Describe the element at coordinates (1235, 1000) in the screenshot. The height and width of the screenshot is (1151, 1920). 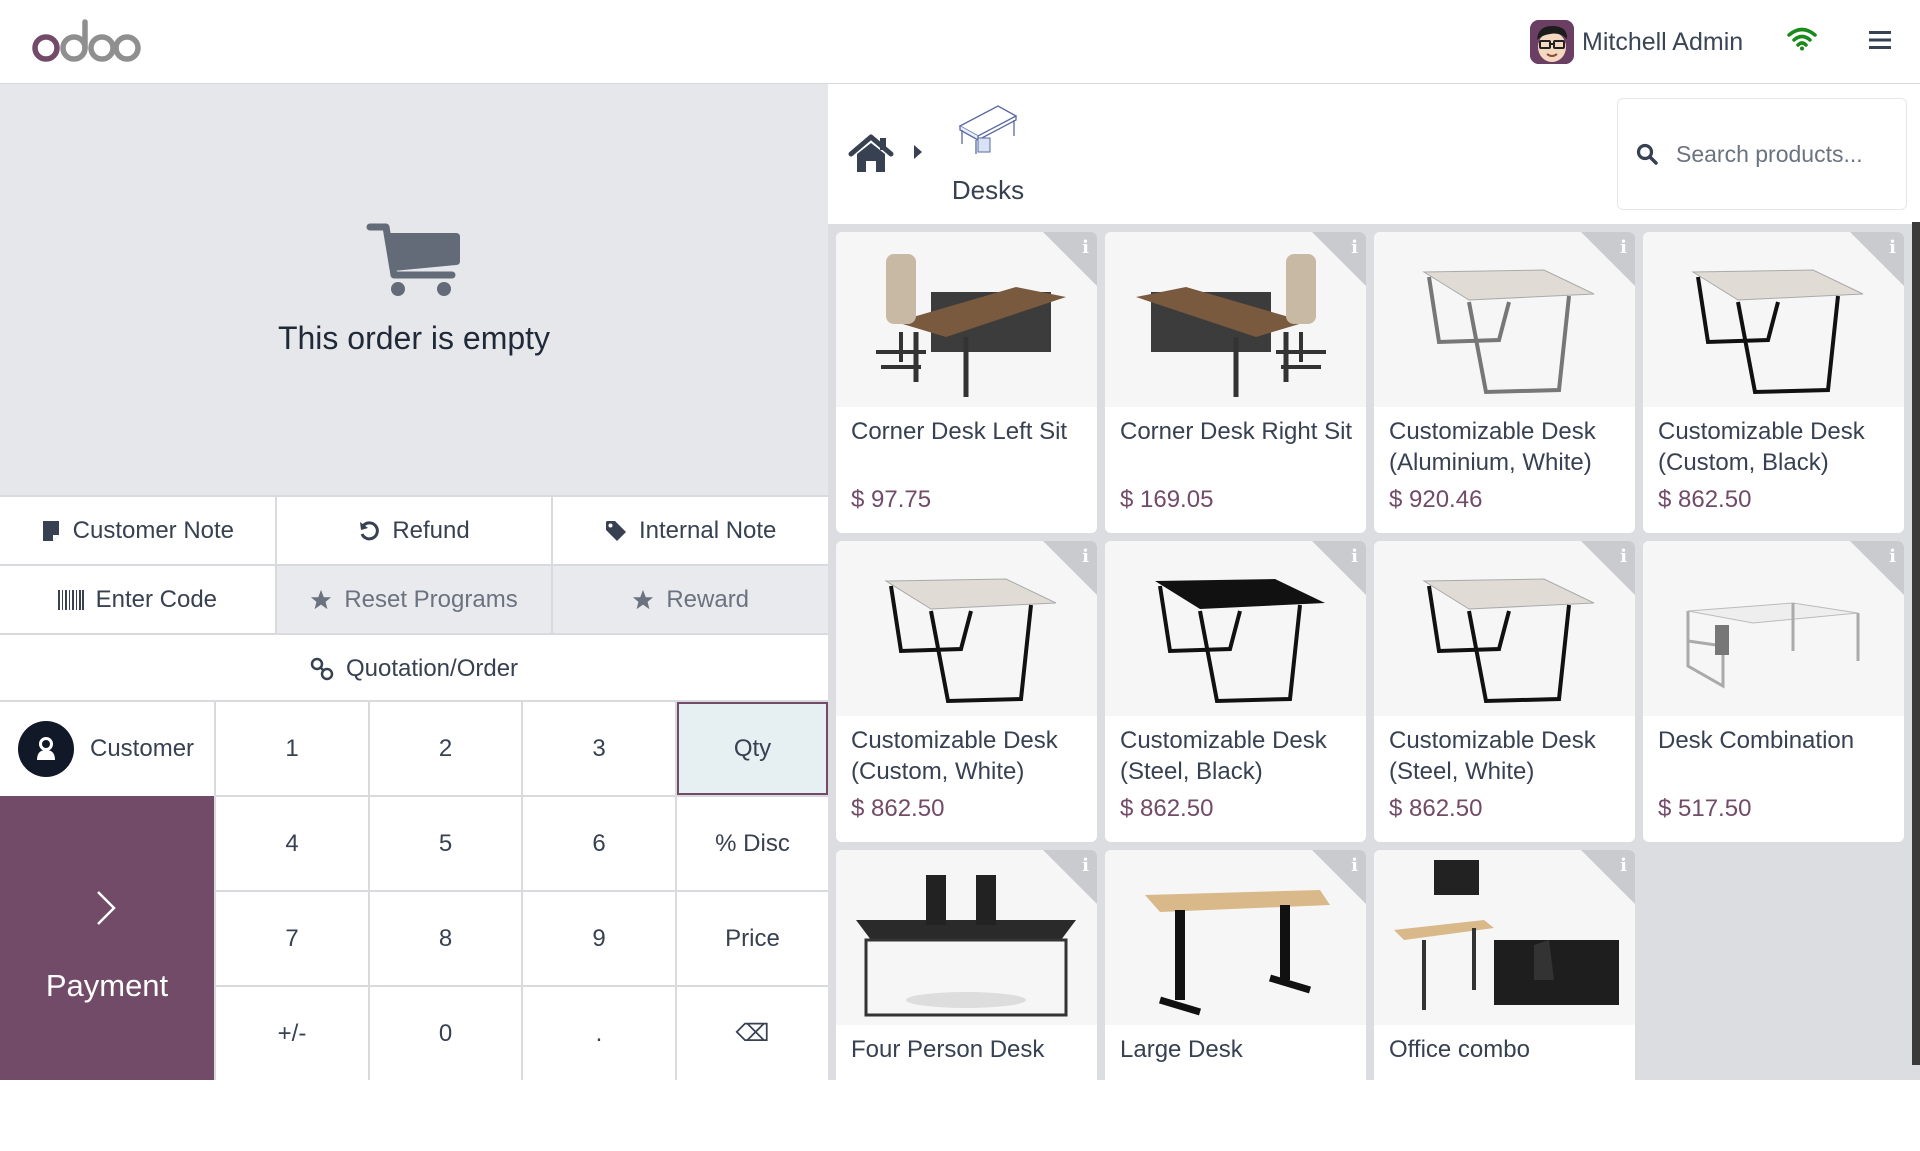
I see `product-card: i Large Desk` at that location.